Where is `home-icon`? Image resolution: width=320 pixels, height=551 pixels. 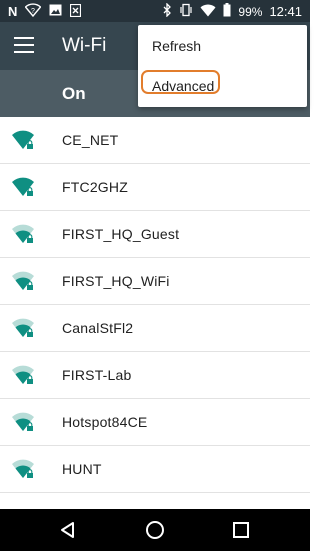
home-icon is located at coordinates (155, 530).